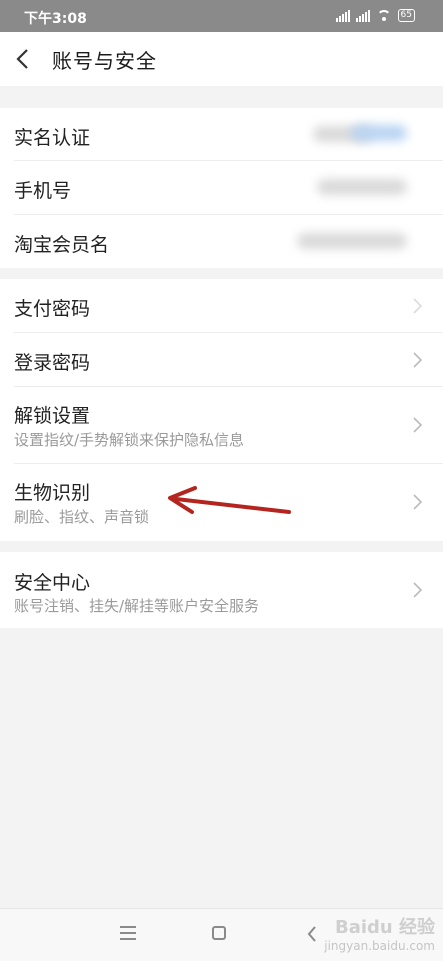 The height and width of the screenshot is (961, 443). What do you see at coordinates (55, 19) in the screenshot?
I see `status-time: 下午3:08` at bounding box center [55, 19].